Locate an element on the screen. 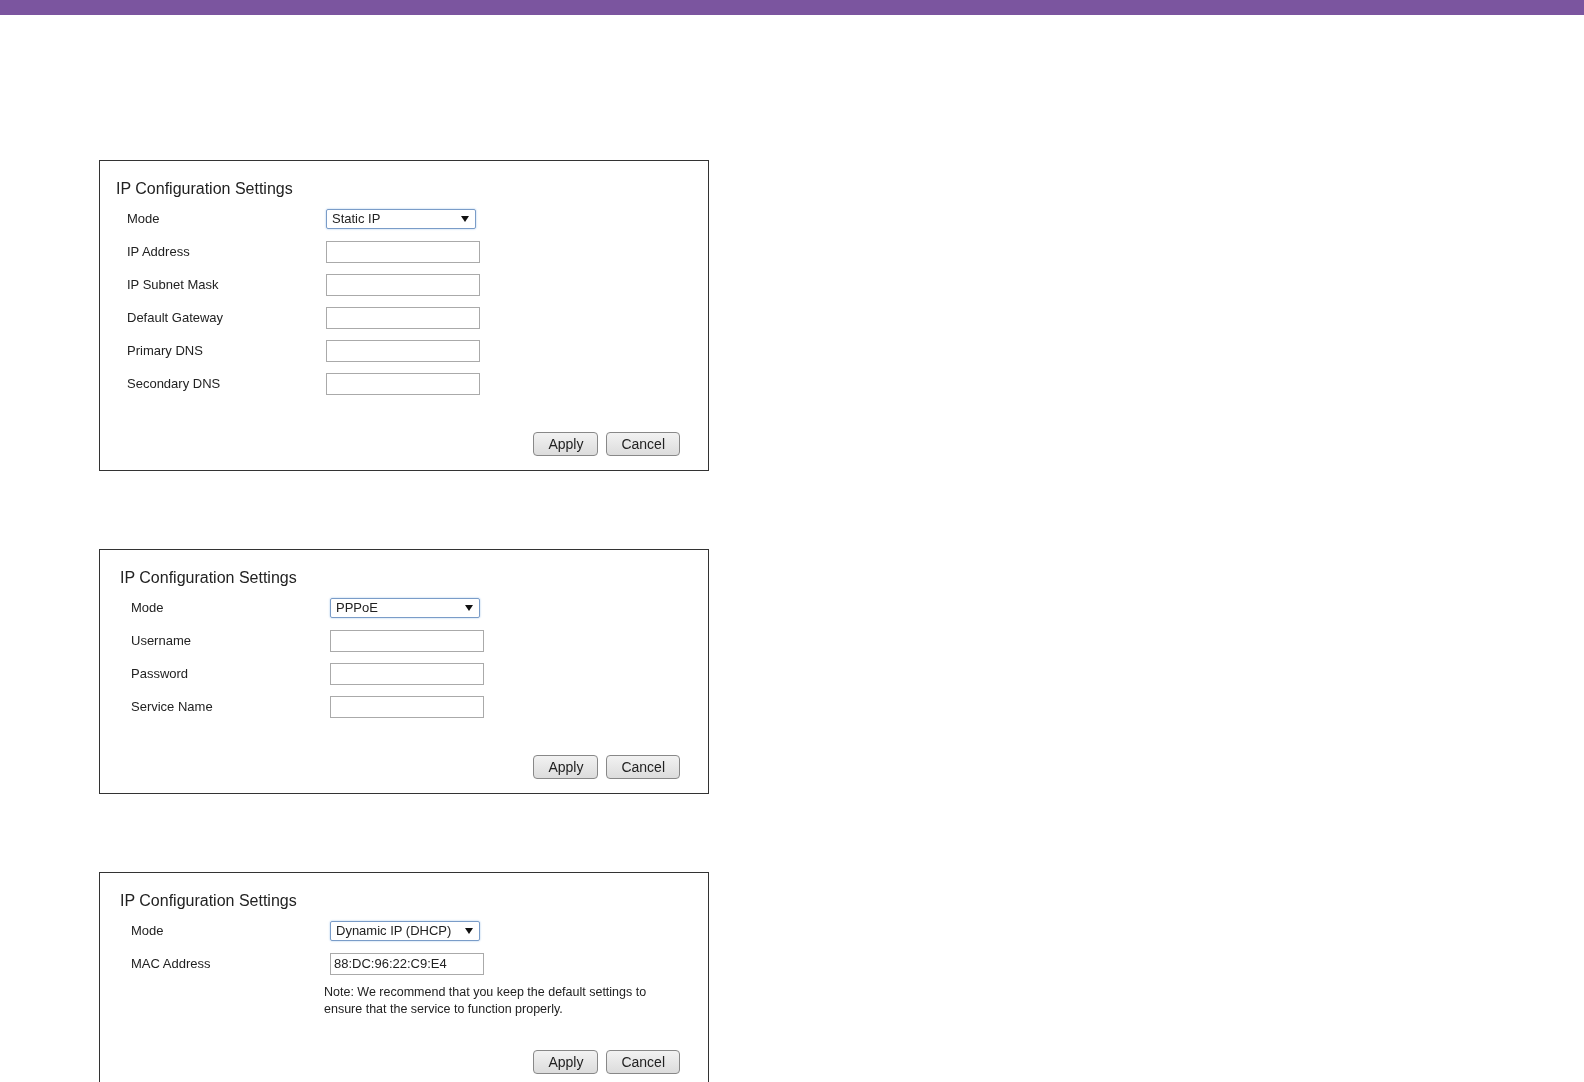  note-text: Note: We recommend that you keep the default settings to ensure that the service to function properly. is located at coordinates (486, 1001).